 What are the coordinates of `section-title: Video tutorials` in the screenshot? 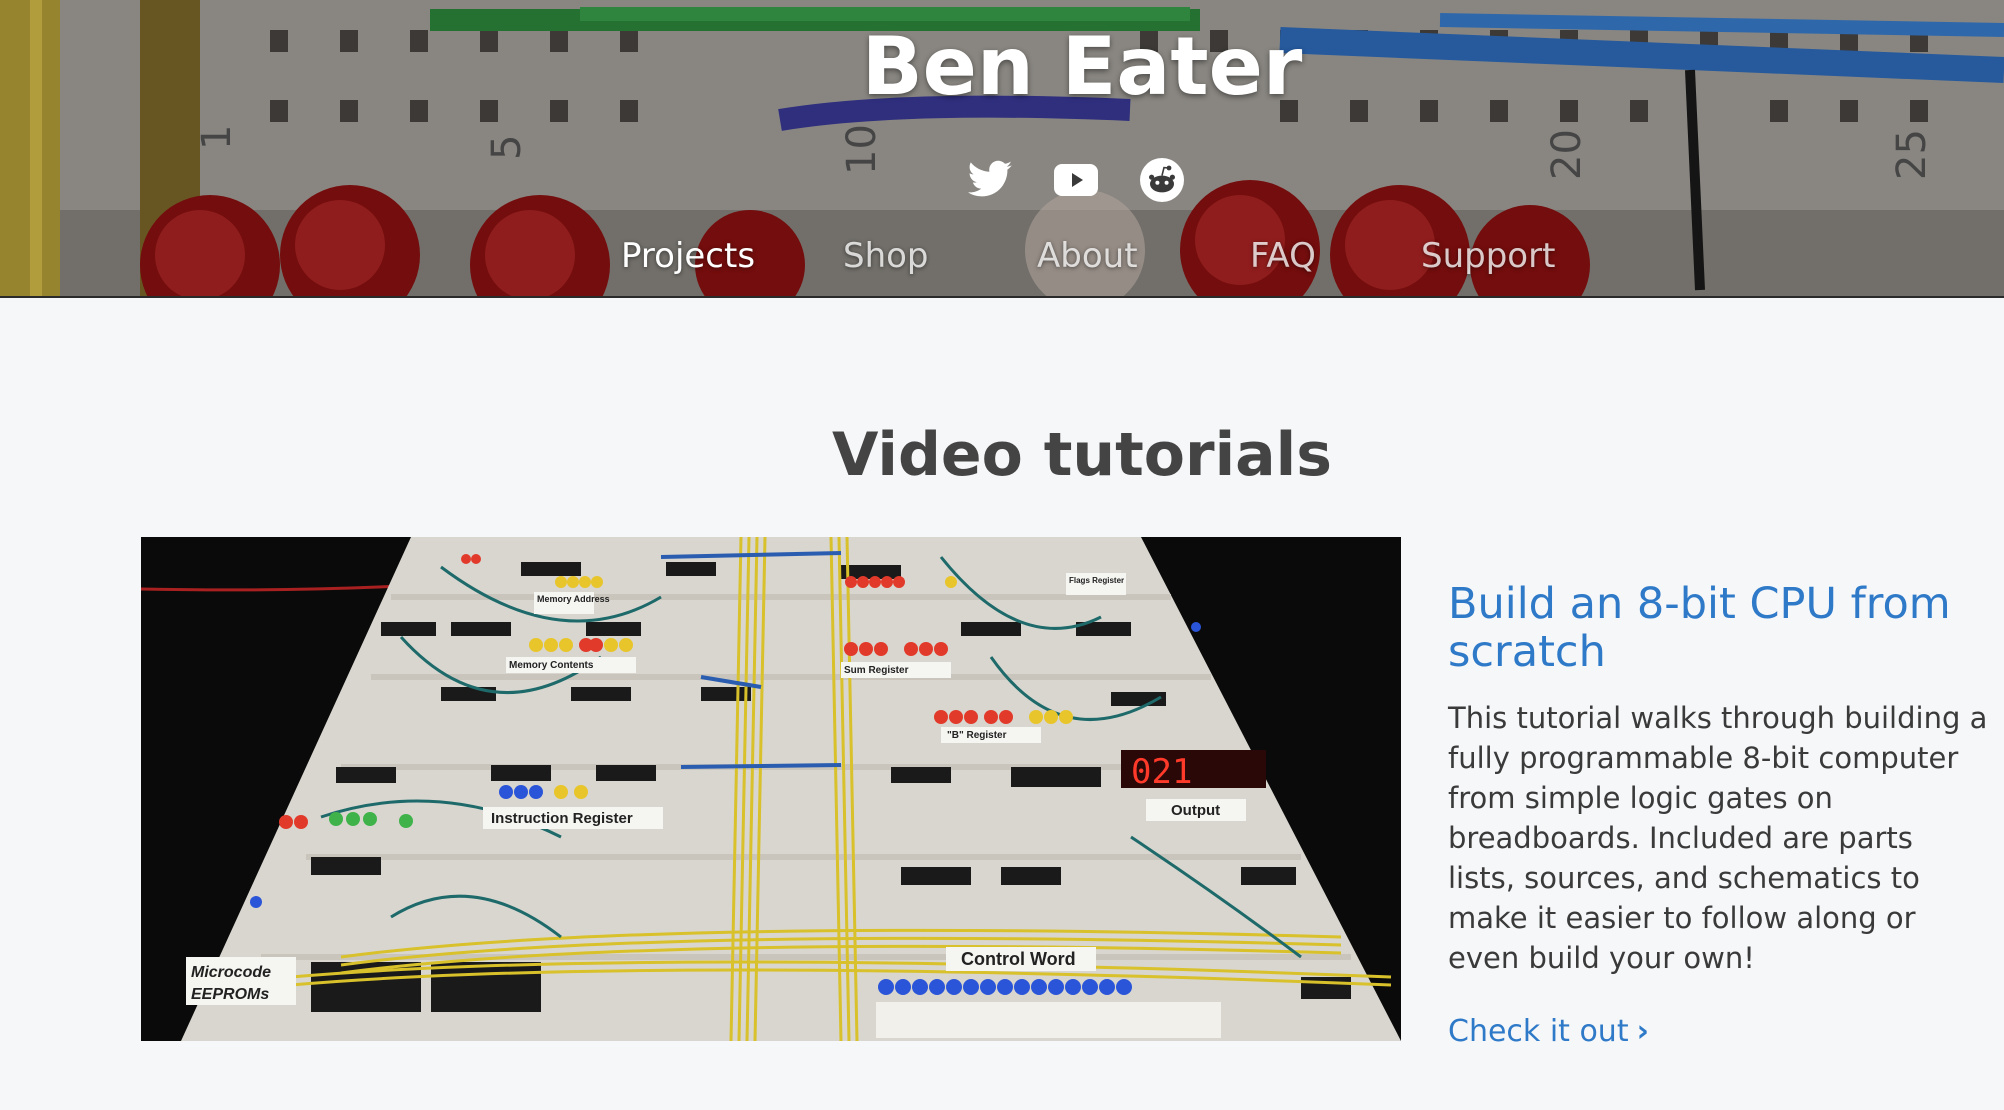 It's located at (1082, 454).